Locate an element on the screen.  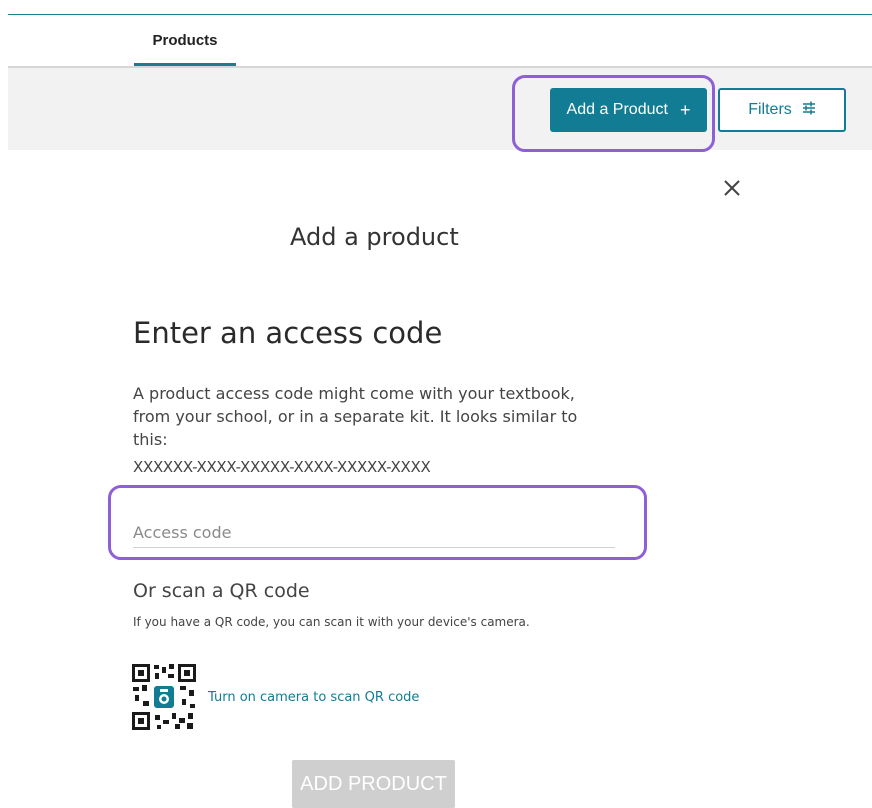
top-divider is located at coordinates (440, 14).